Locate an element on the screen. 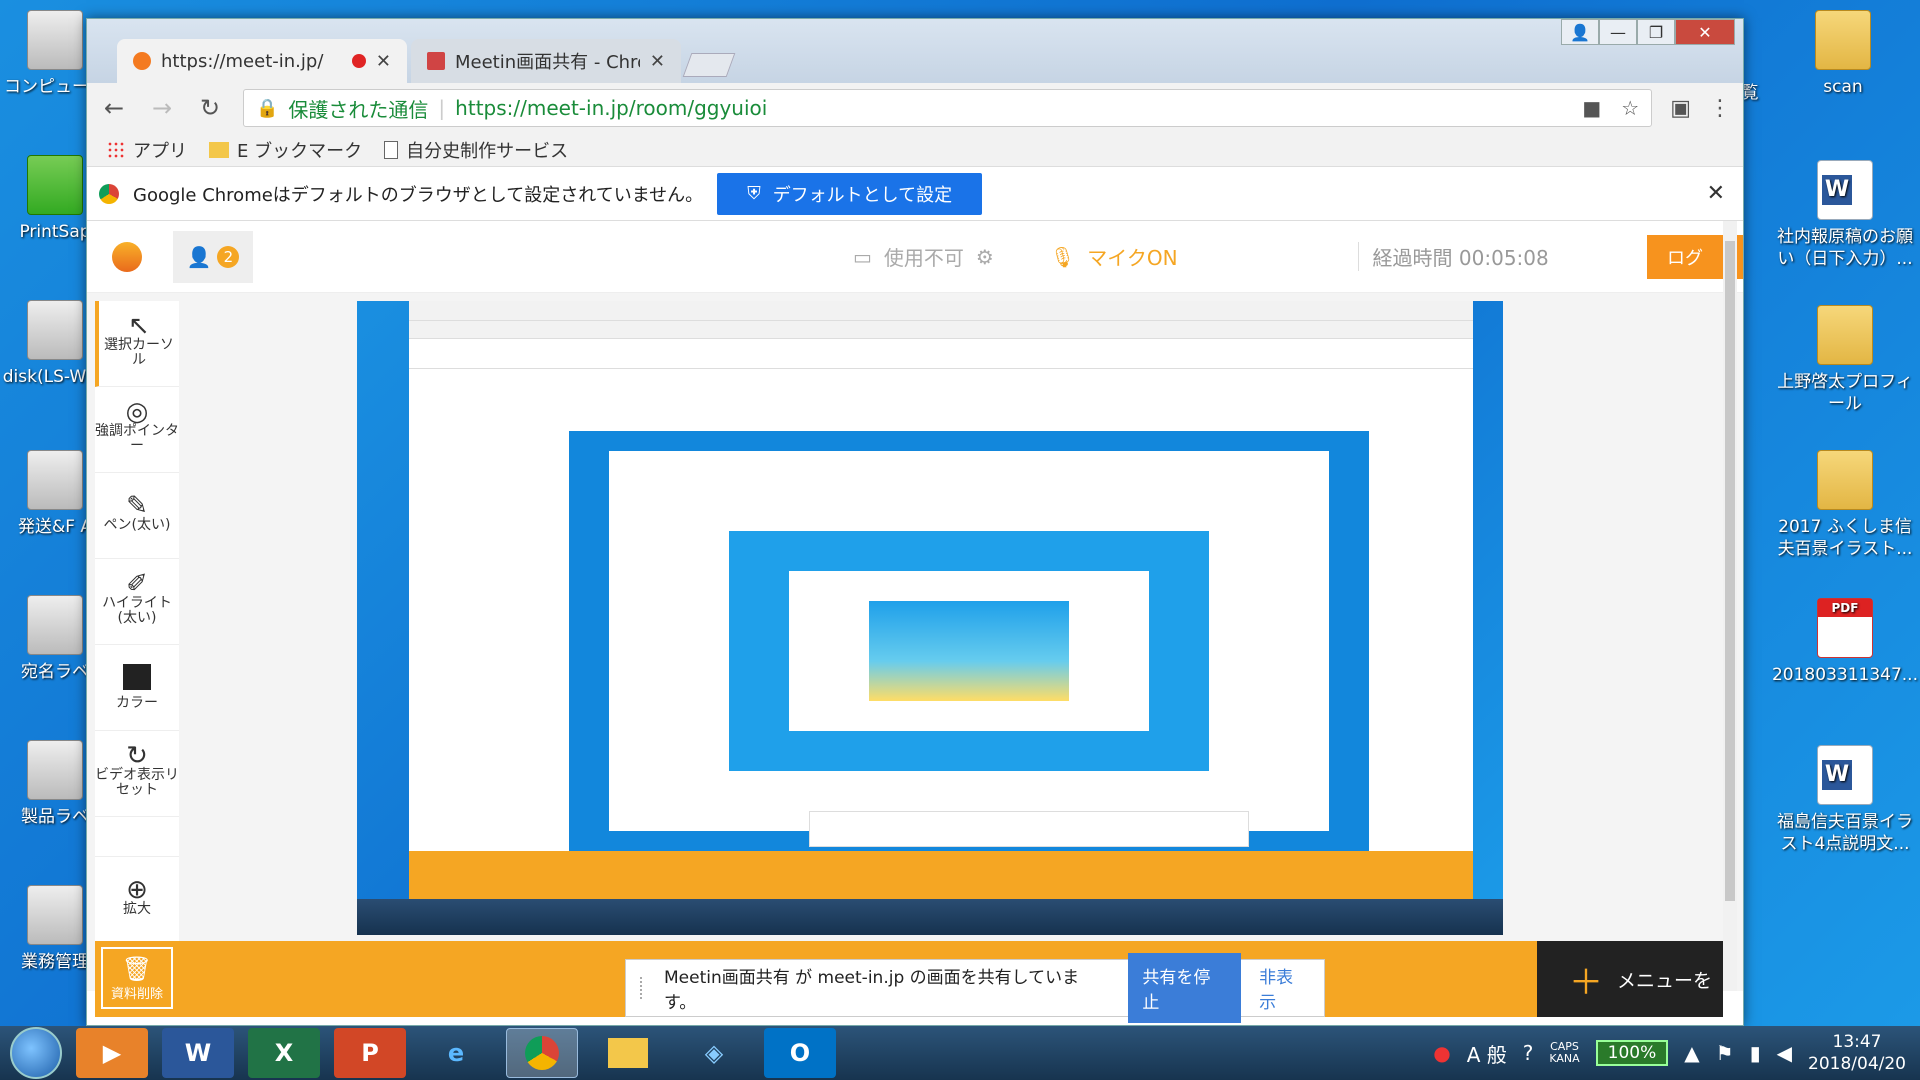 The height and width of the screenshot is (1080, 1920). taskbar-powerpoint: P is located at coordinates (370, 1053).